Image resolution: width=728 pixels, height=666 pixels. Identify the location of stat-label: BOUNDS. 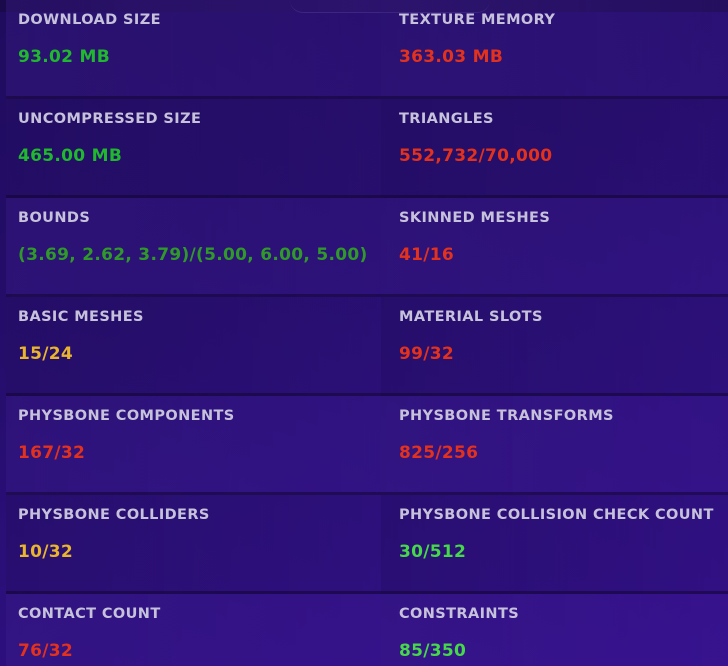
(54, 218).